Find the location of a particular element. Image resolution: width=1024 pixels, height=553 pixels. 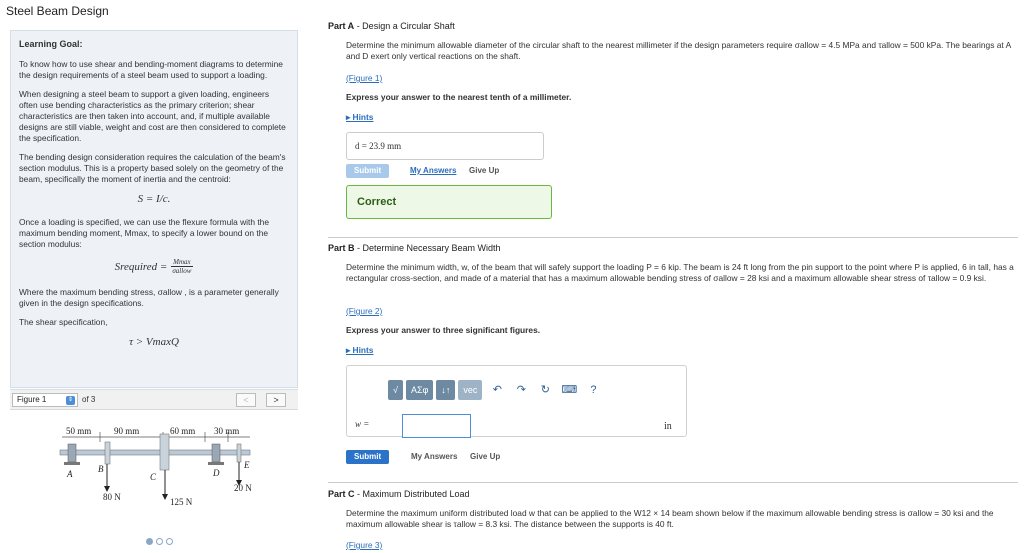

part-b-submit-button: Submit is located at coordinates (368, 457).